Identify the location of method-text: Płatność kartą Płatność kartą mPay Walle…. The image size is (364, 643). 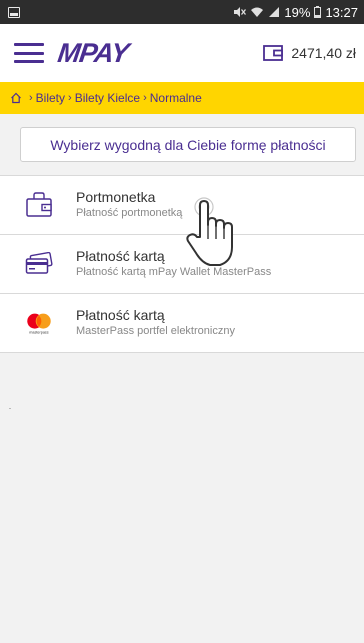
(173, 264).